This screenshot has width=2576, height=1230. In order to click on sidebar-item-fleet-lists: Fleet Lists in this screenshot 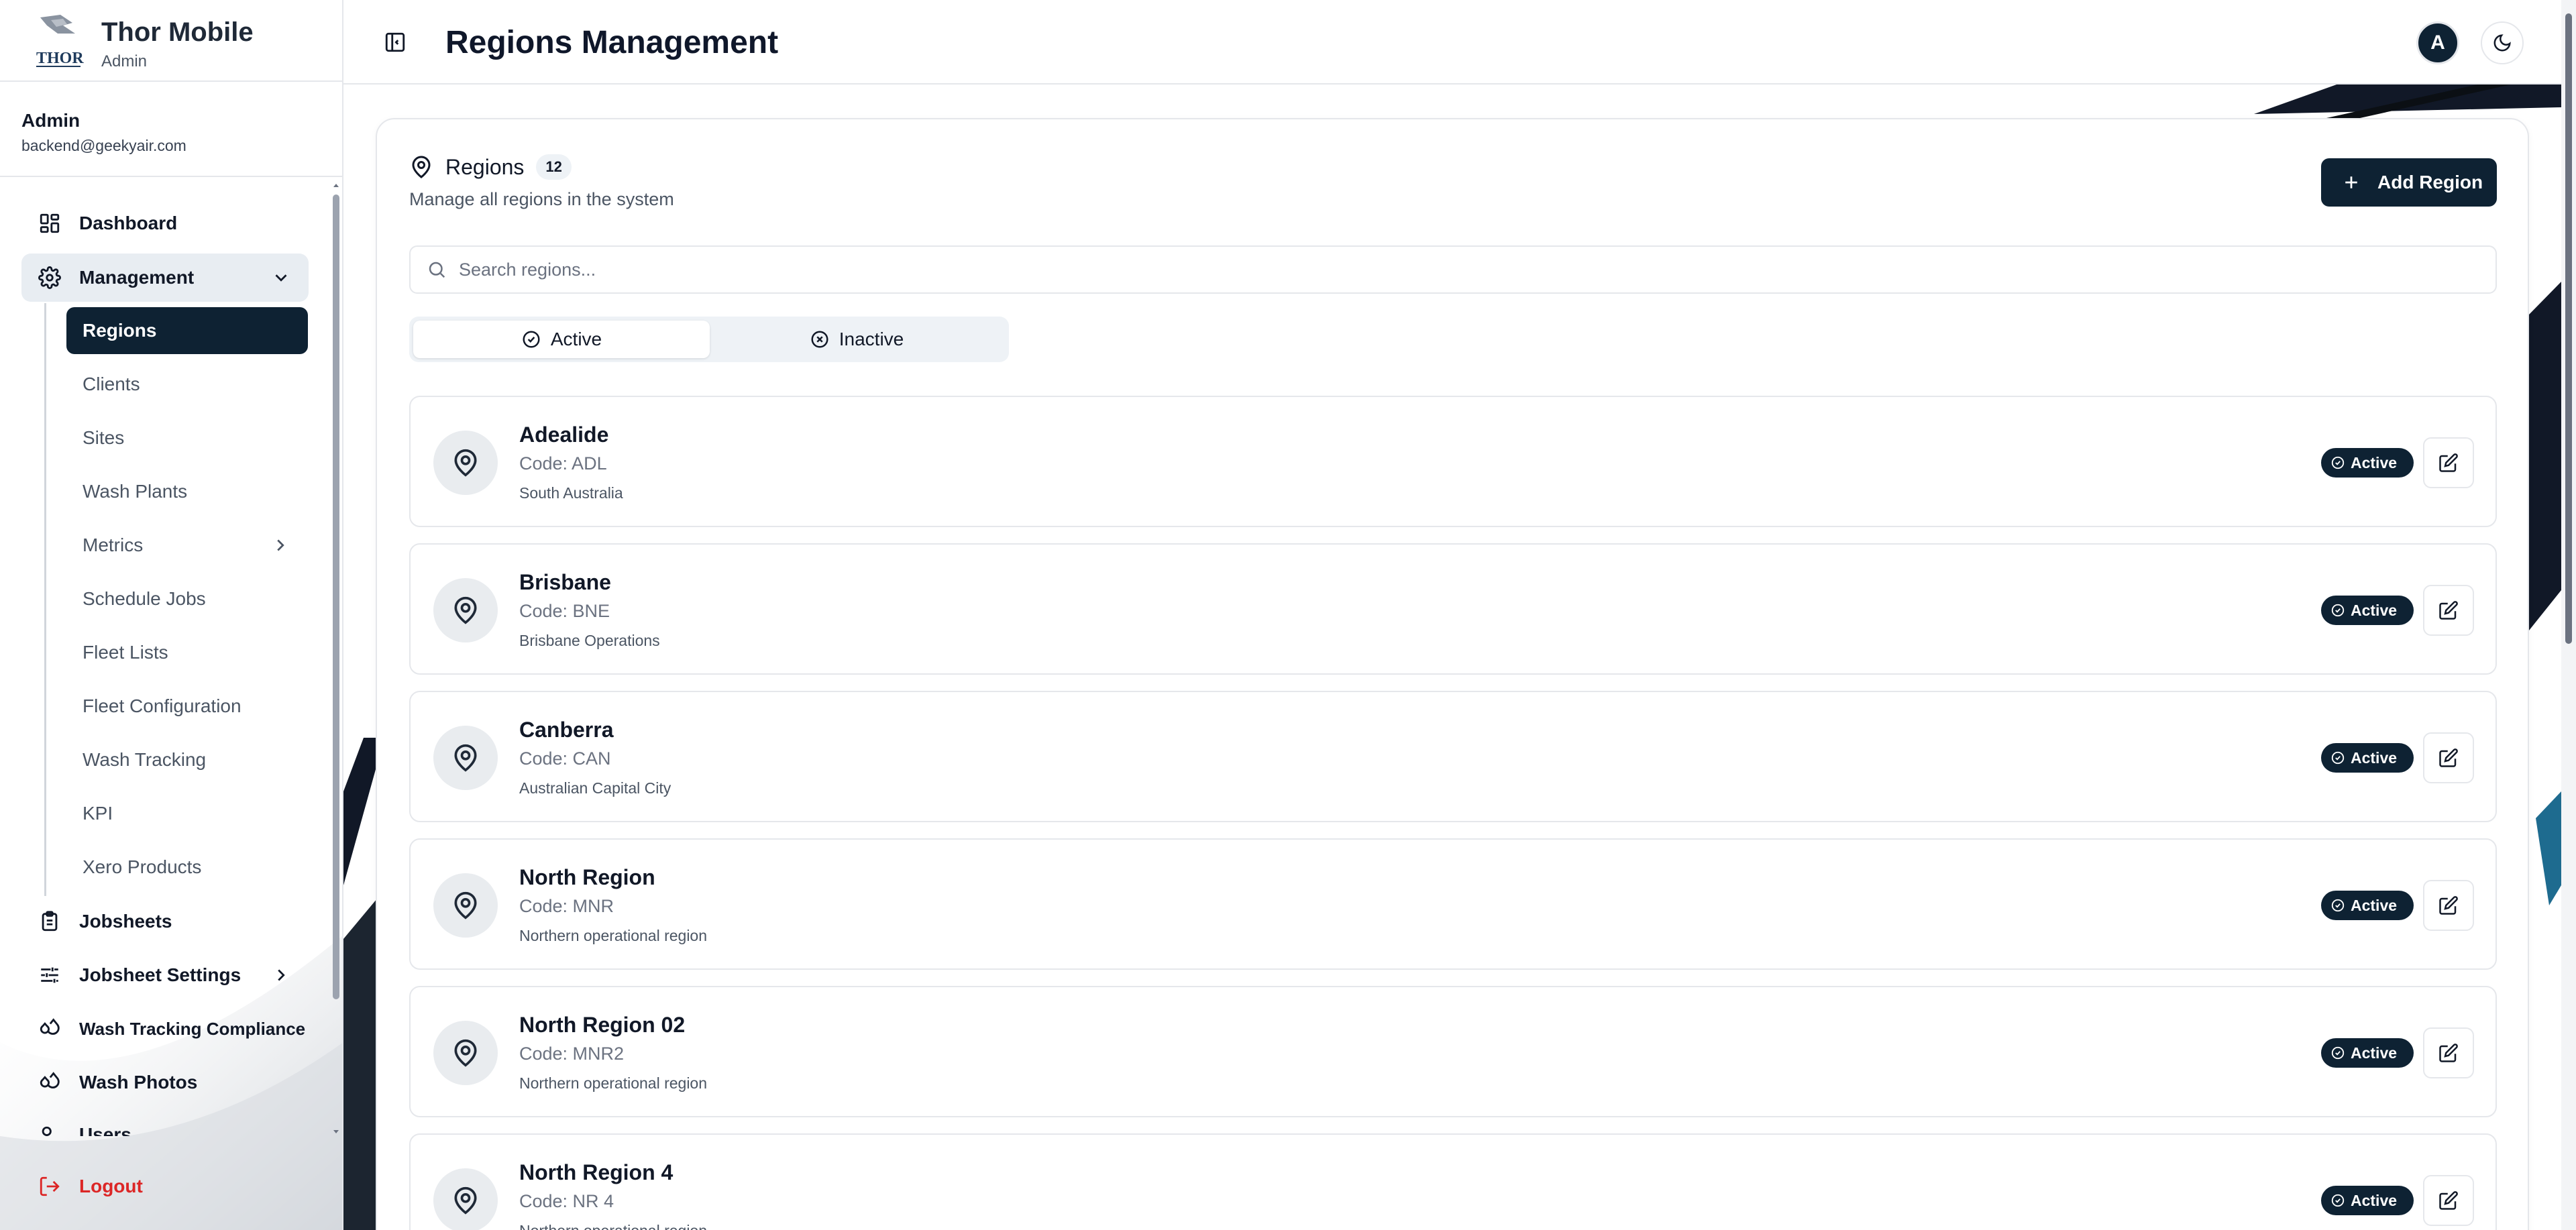, I will do `click(187, 652)`.